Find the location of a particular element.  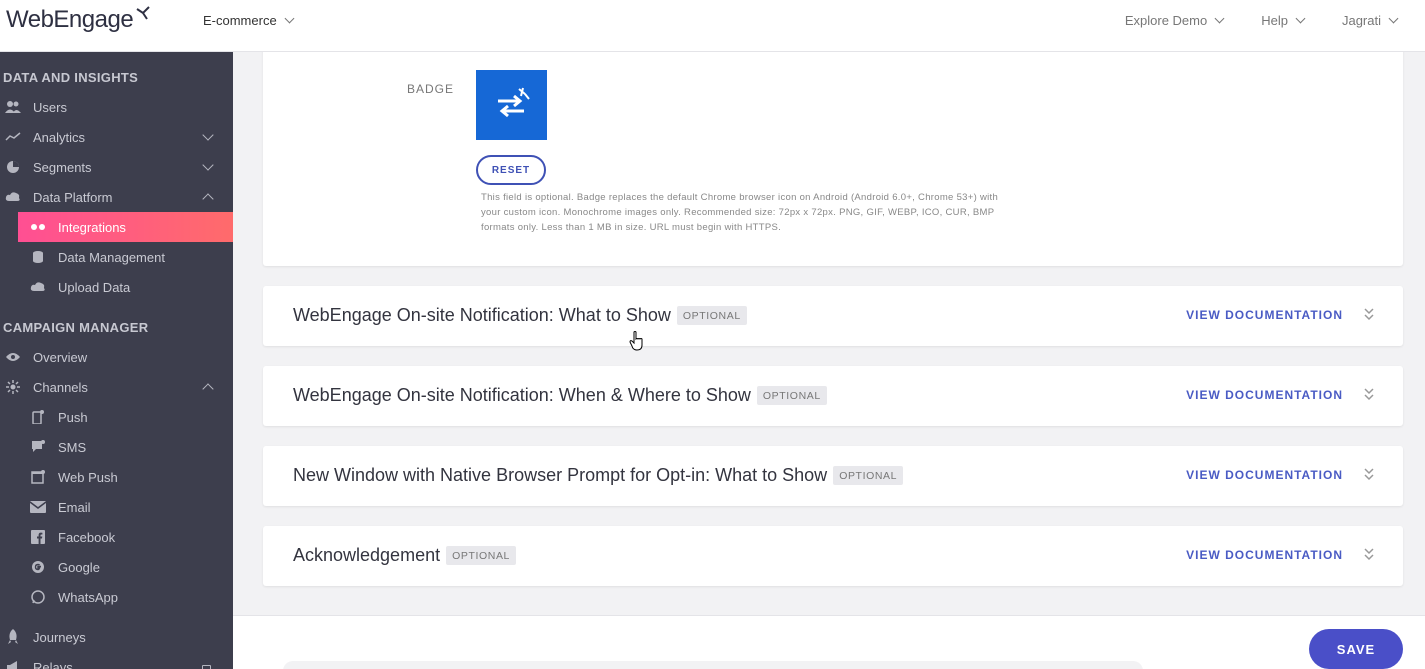

cloud-icon is located at coordinates (13, 197).